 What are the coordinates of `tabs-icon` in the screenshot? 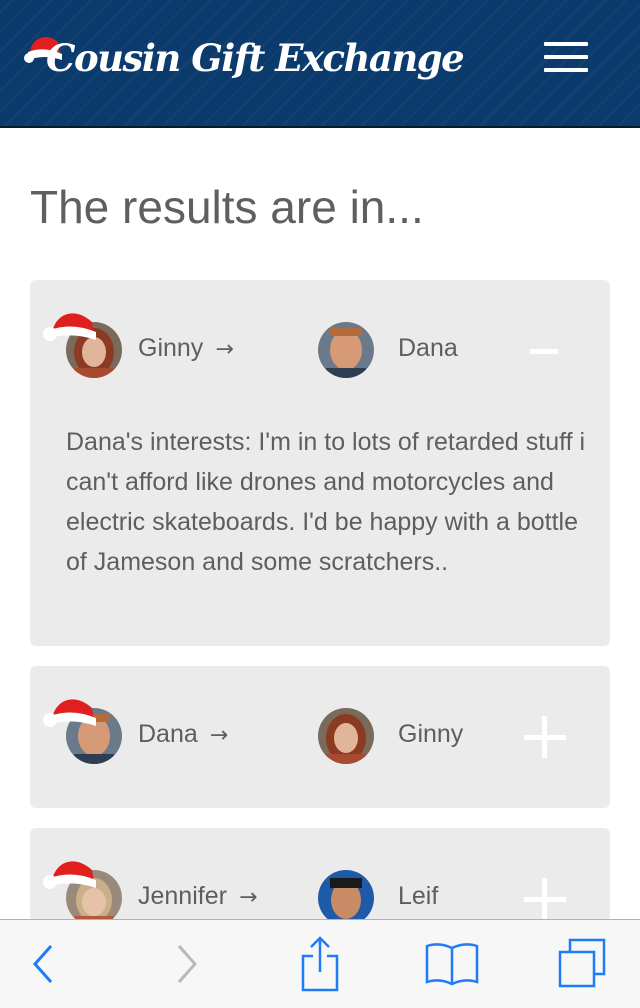 It's located at (582, 963).